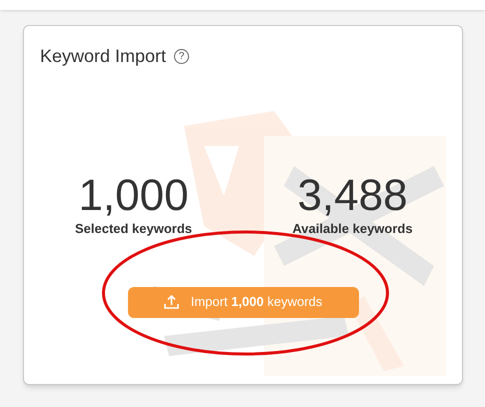  Describe the element at coordinates (171, 302) in the screenshot. I see `upload-icon` at that location.